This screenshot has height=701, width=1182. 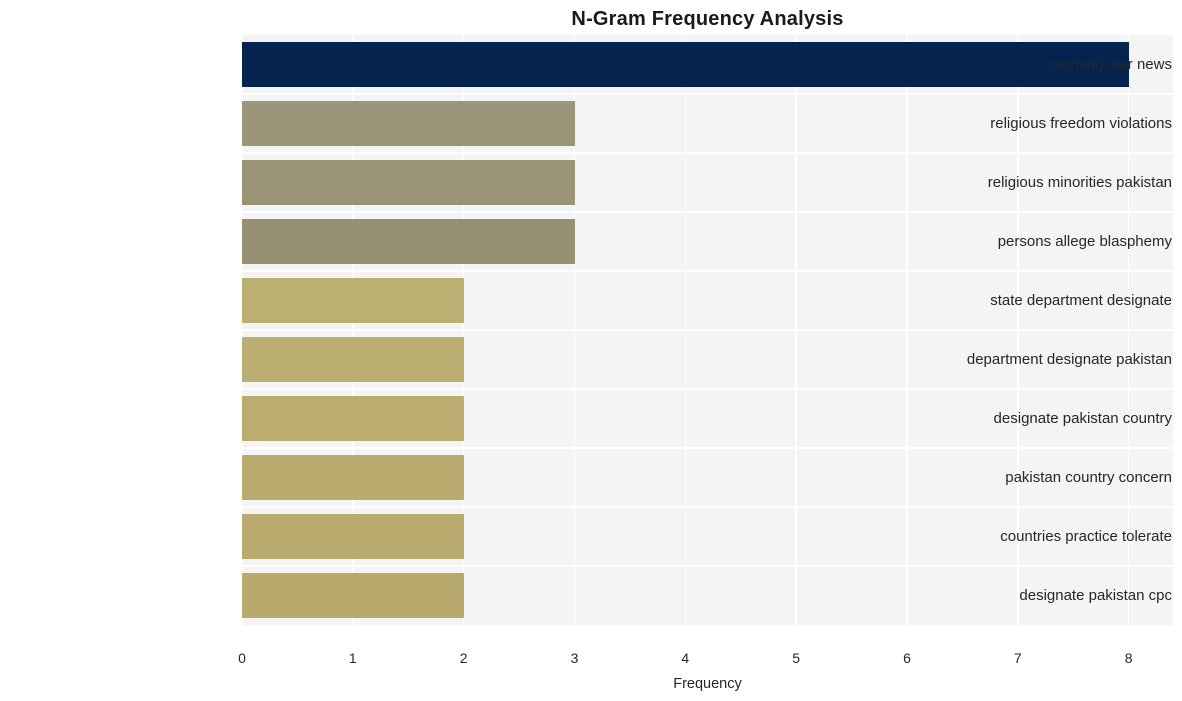 What do you see at coordinates (1128, 658) in the screenshot?
I see `x-axis-tick-label: 8` at bounding box center [1128, 658].